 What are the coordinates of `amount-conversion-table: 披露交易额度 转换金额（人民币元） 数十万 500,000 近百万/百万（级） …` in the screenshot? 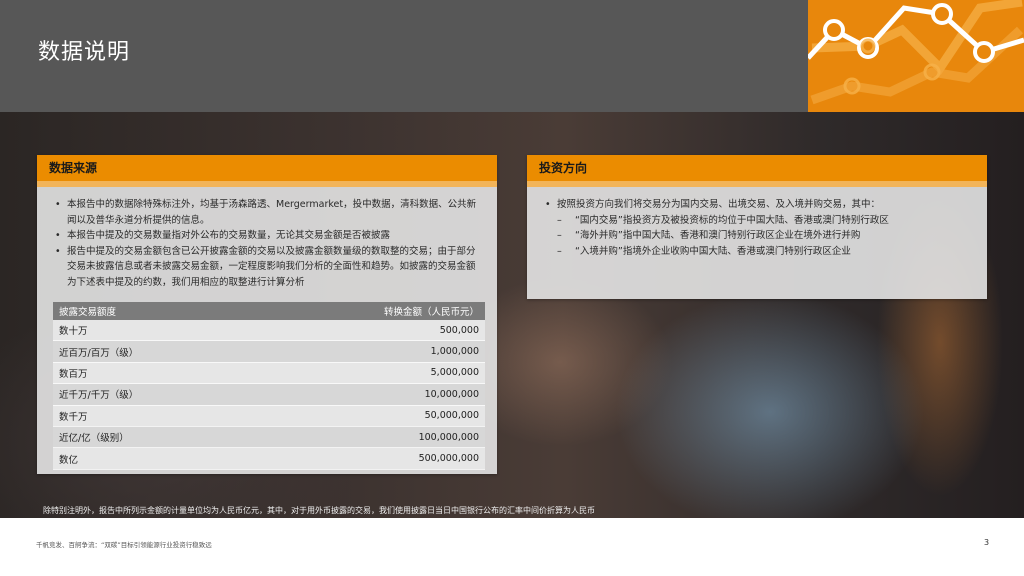 It's located at (269, 386).